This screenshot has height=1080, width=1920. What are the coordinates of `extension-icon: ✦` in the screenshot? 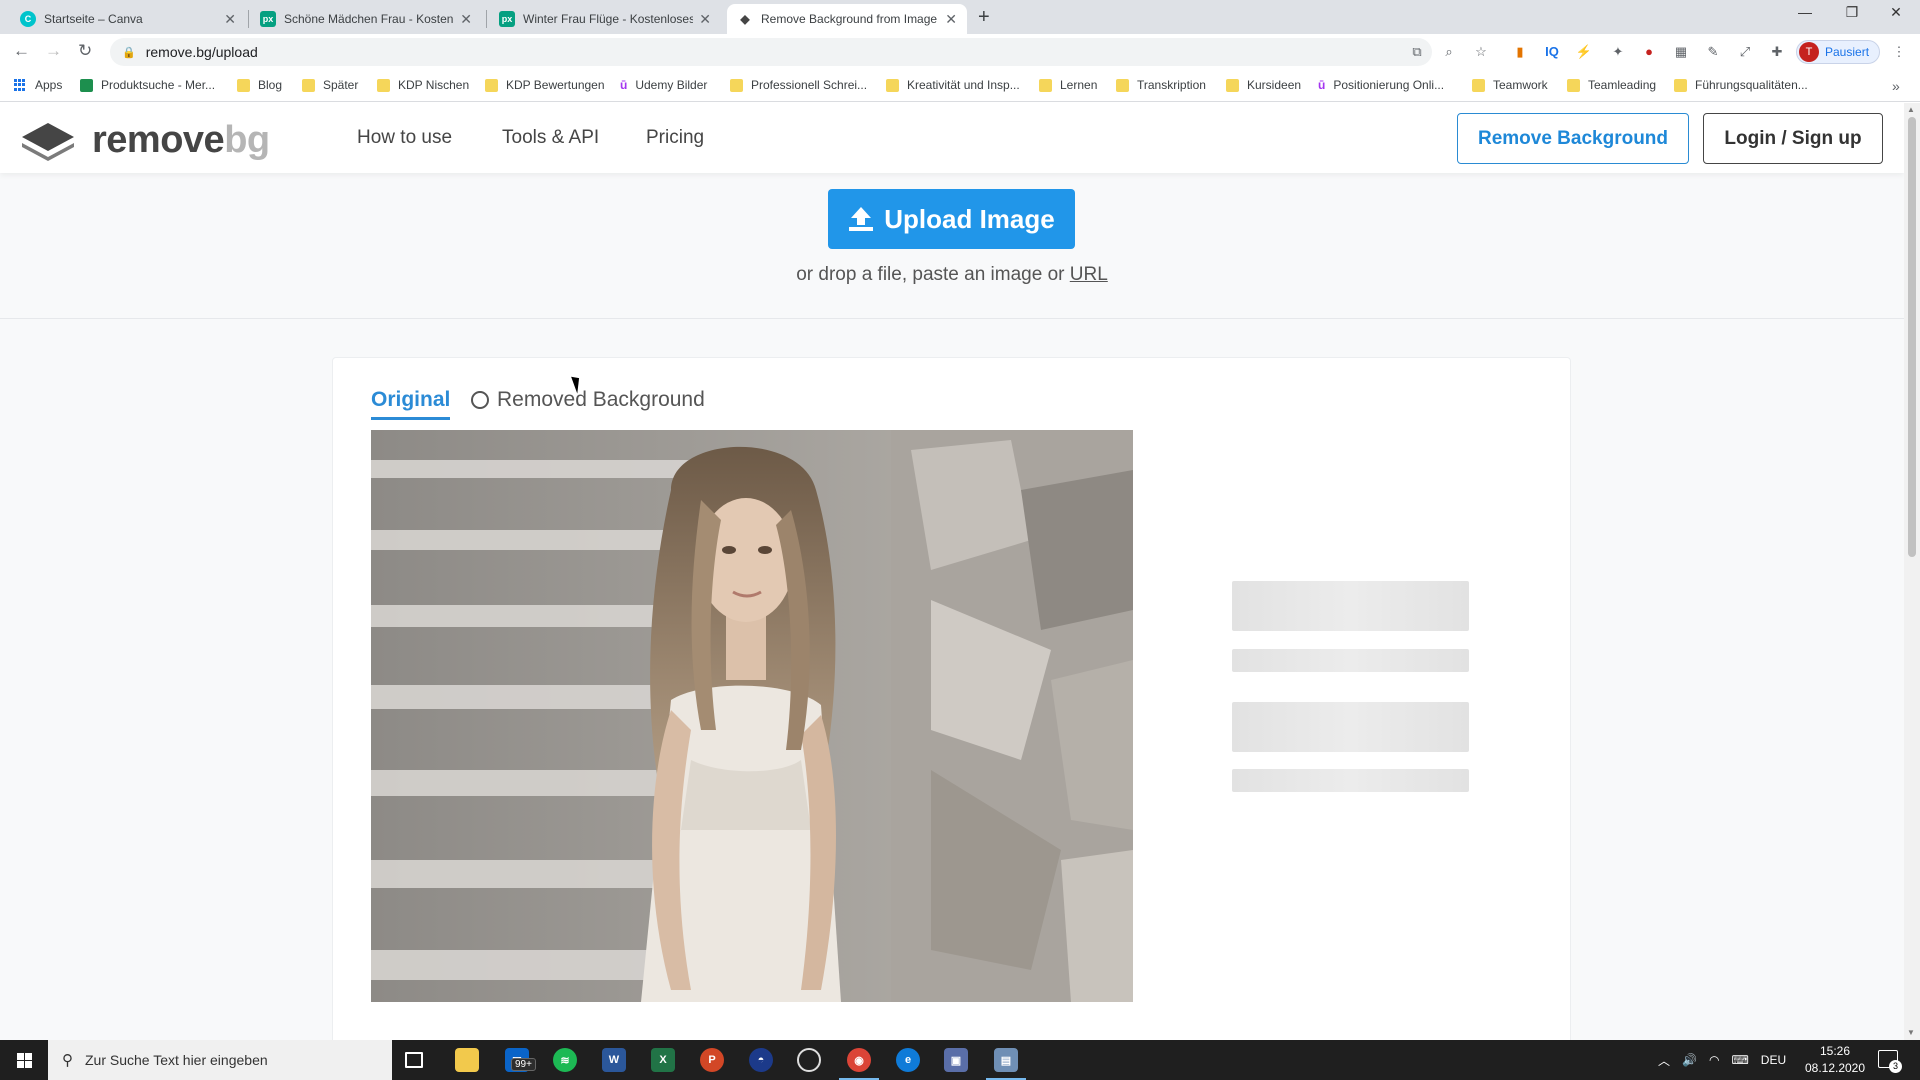 It's located at (1618, 52).